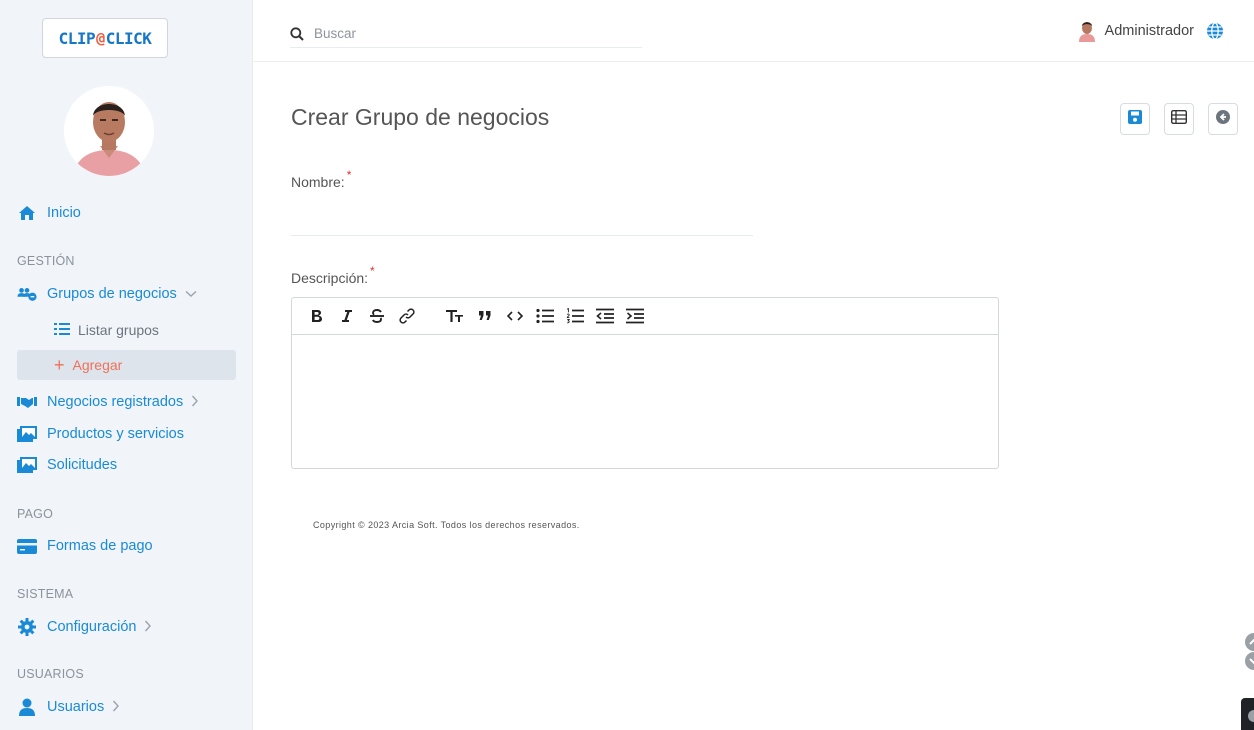 Image resolution: width=1254 pixels, height=730 pixels. What do you see at coordinates (522, 220) in the screenshot?
I see `nombre-input` at bounding box center [522, 220].